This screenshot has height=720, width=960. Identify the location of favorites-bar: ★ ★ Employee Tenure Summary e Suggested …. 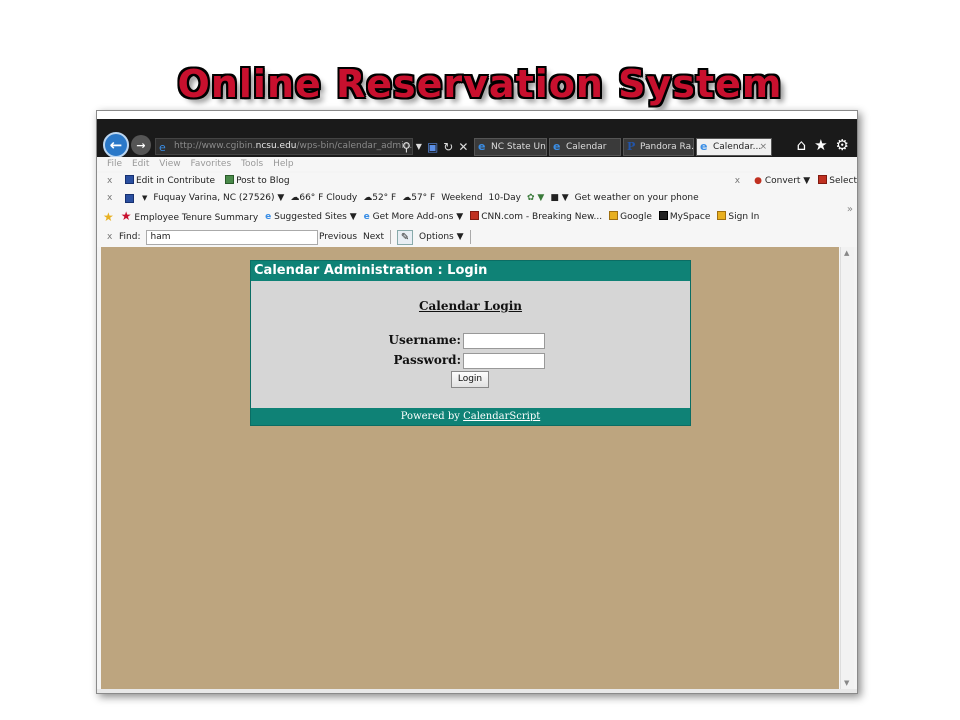
(477, 217).